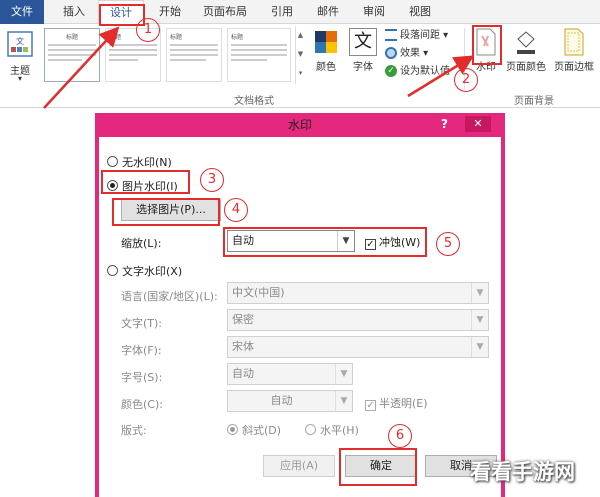 This screenshot has height=497, width=600. Describe the element at coordinates (425, 71) in the screenshot. I see `set-default-label: 设为默认值` at that location.